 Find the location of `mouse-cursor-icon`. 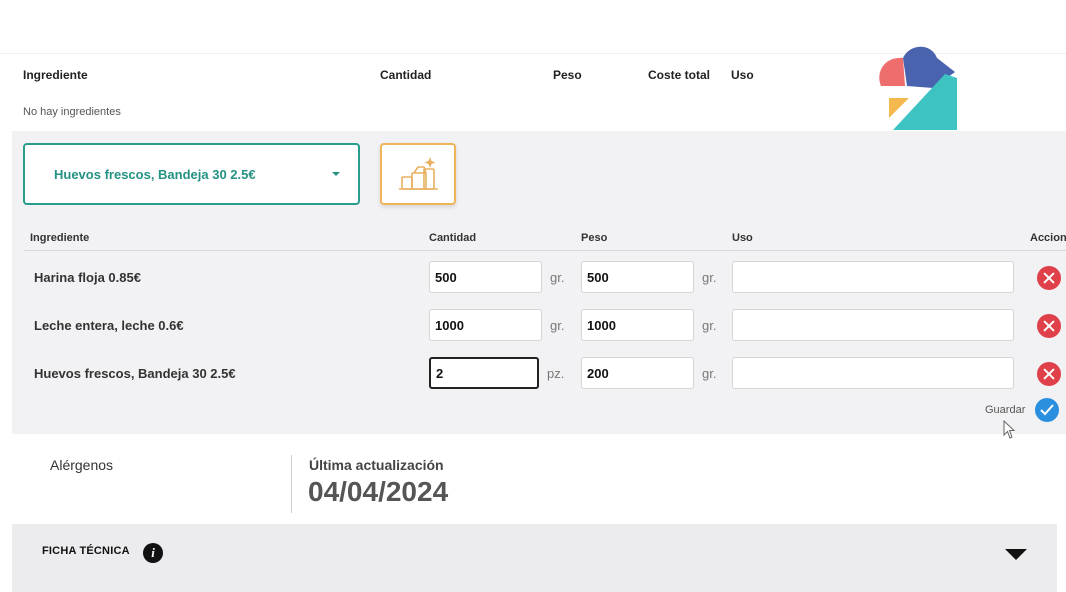

mouse-cursor-icon is located at coordinates (1010, 432).